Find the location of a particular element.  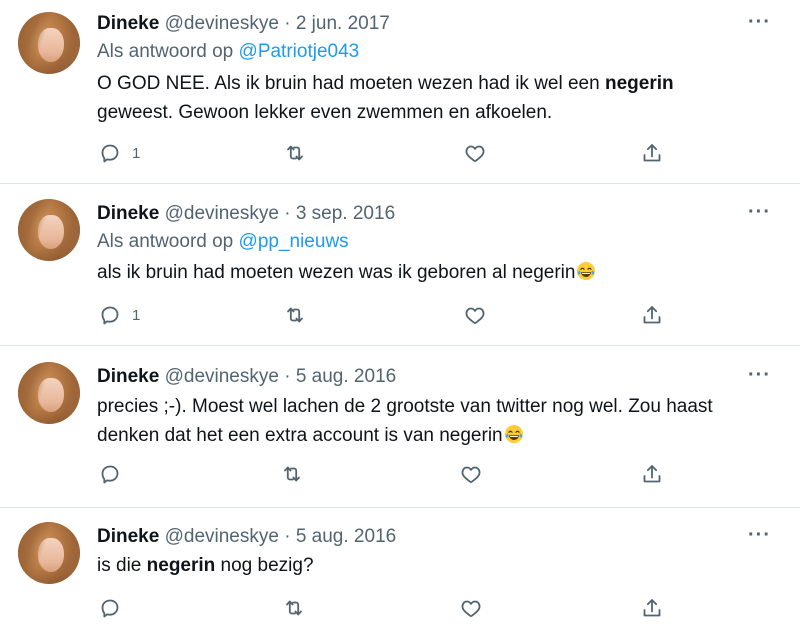

reply-context: Als antwoord op @pp_nieuws is located at coordinates (223, 242).